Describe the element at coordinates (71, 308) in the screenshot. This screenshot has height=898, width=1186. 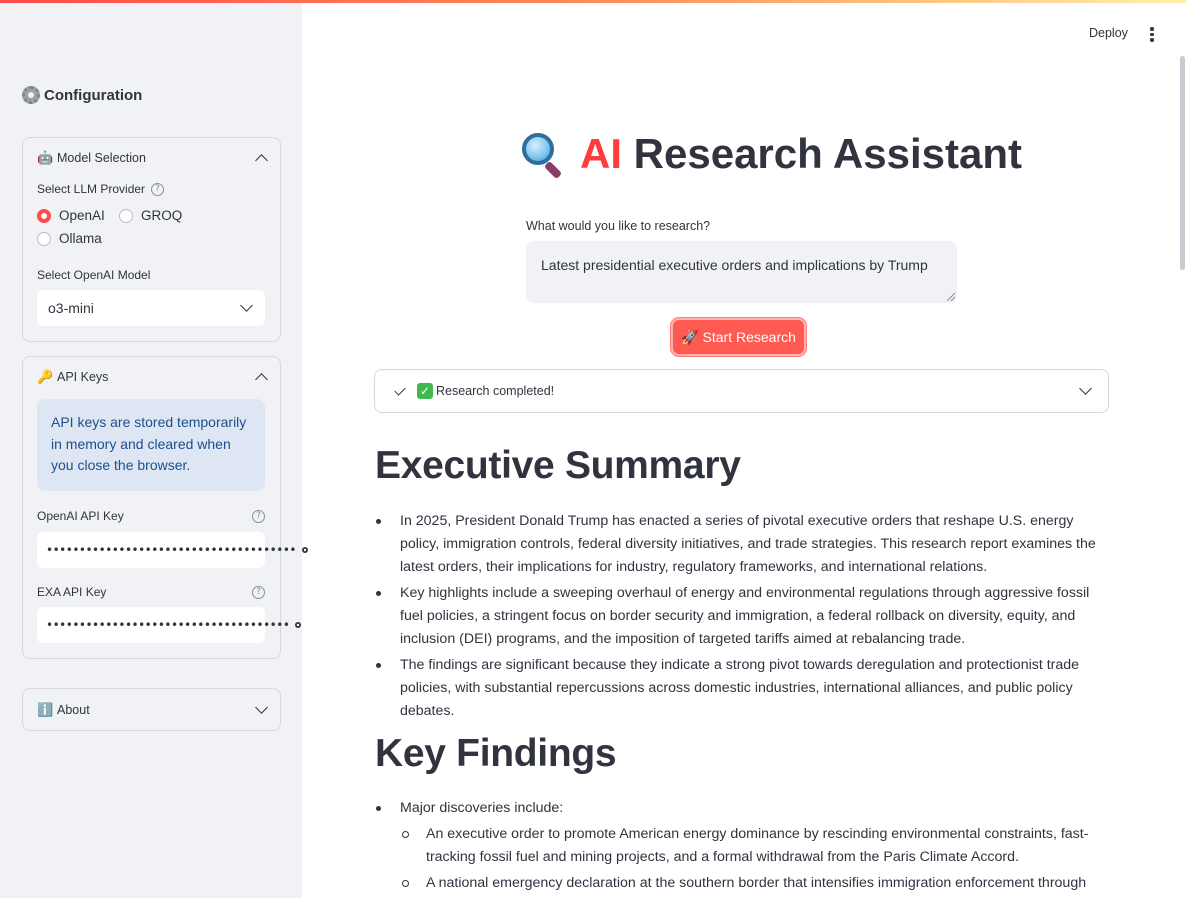
I see `model-select-value: o3-mini` at that location.